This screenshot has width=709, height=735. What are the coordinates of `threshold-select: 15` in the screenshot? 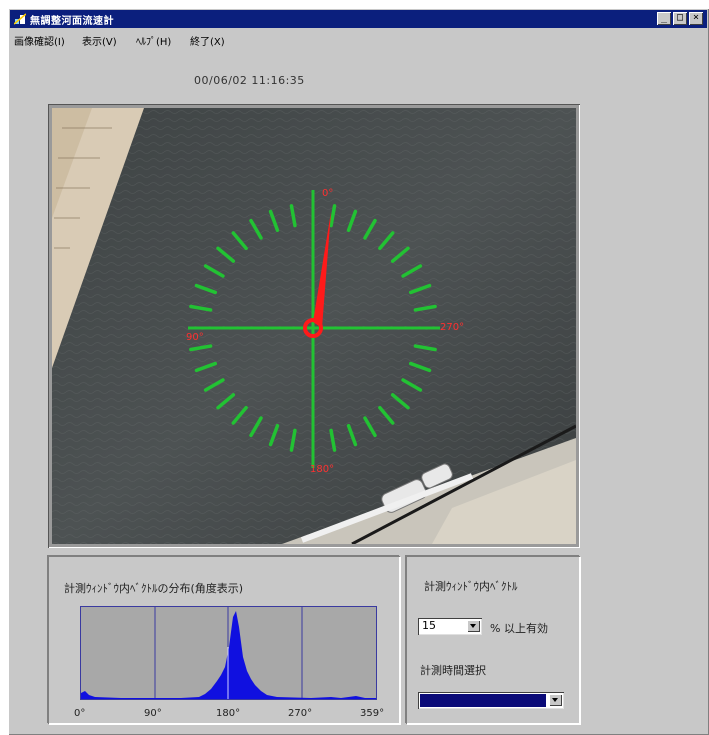 It's located at (450, 626).